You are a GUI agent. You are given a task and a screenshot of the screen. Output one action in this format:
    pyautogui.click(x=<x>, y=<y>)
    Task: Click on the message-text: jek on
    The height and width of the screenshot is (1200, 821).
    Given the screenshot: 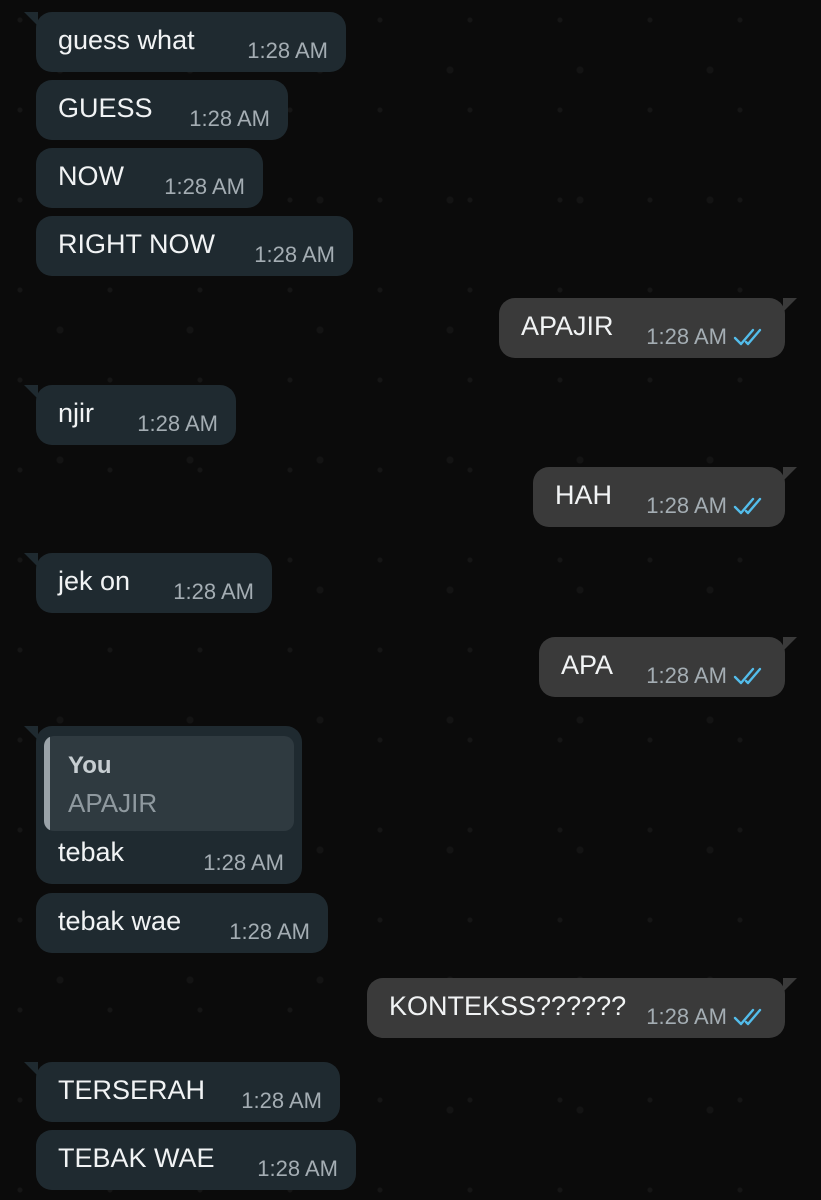 What is the action you would take?
    pyautogui.click(x=94, y=581)
    